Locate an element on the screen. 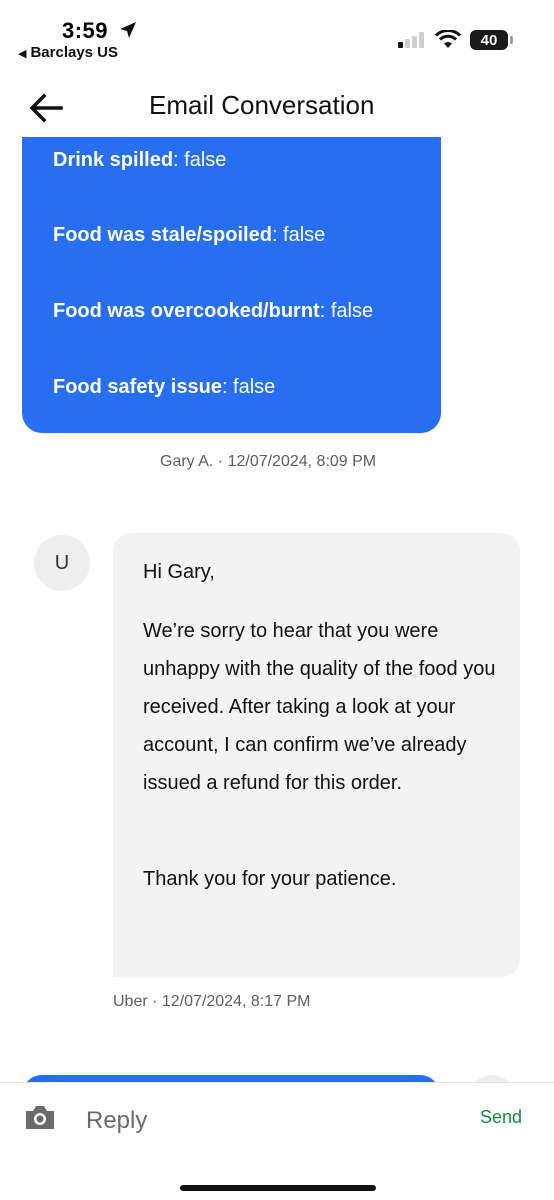 This screenshot has width=554, height=1200. signal-icon is located at coordinates (412, 40).